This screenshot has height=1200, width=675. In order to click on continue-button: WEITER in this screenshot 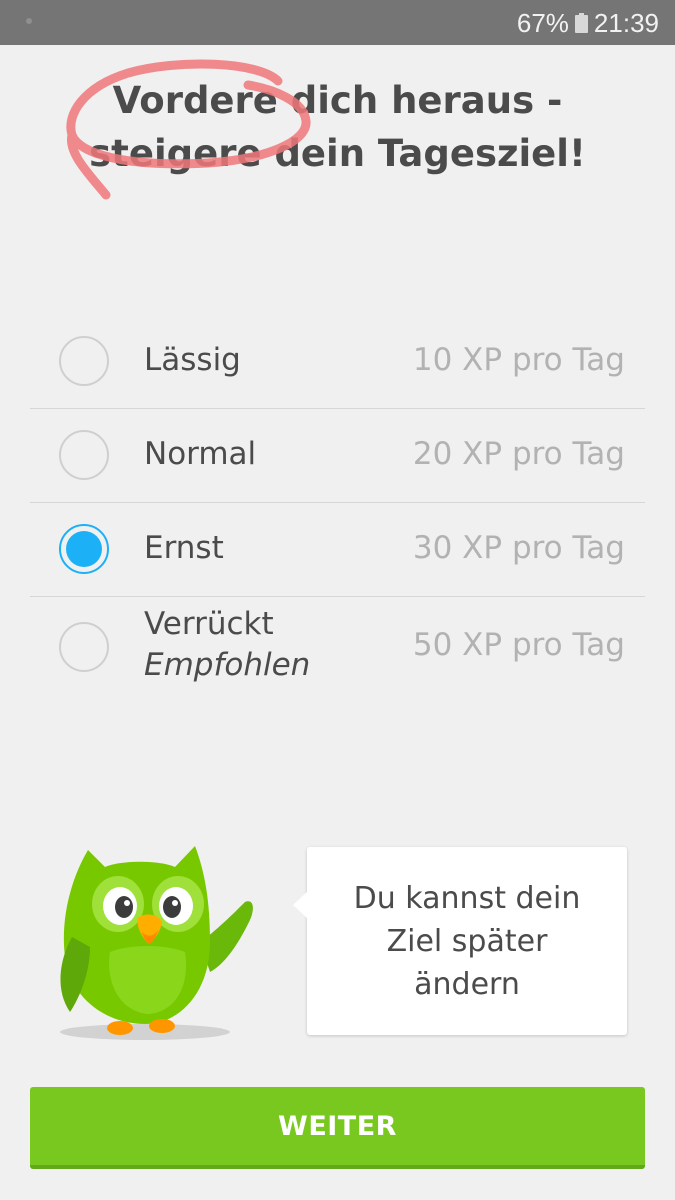, I will do `click(337, 1128)`.